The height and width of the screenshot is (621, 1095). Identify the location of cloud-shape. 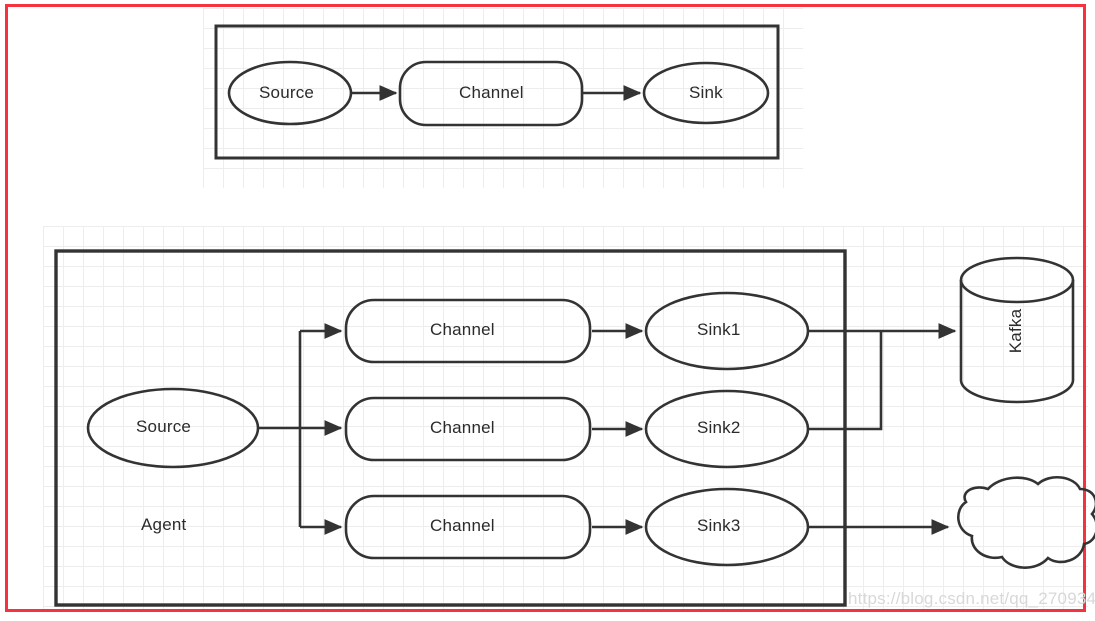
(1026, 522).